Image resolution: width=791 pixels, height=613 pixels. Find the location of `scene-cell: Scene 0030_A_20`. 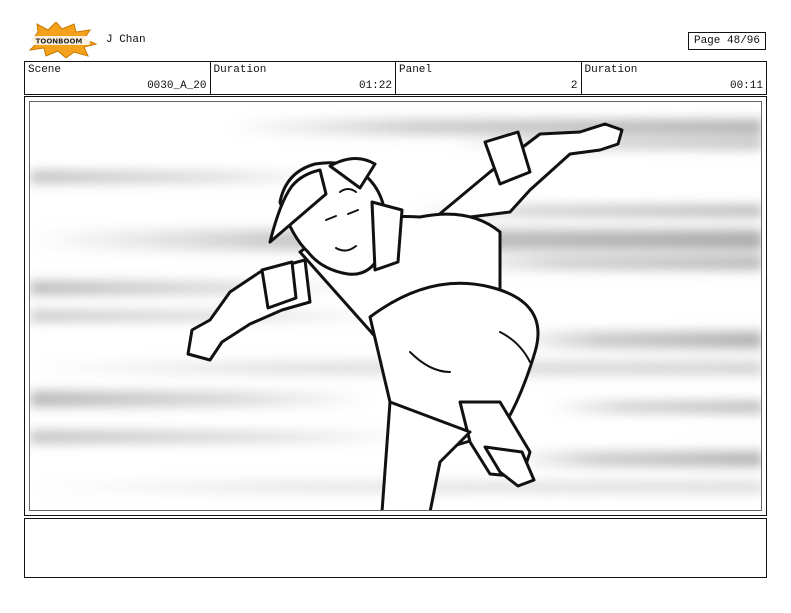

scene-cell: Scene 0030_A_20 is located at coordinates (118, 78).